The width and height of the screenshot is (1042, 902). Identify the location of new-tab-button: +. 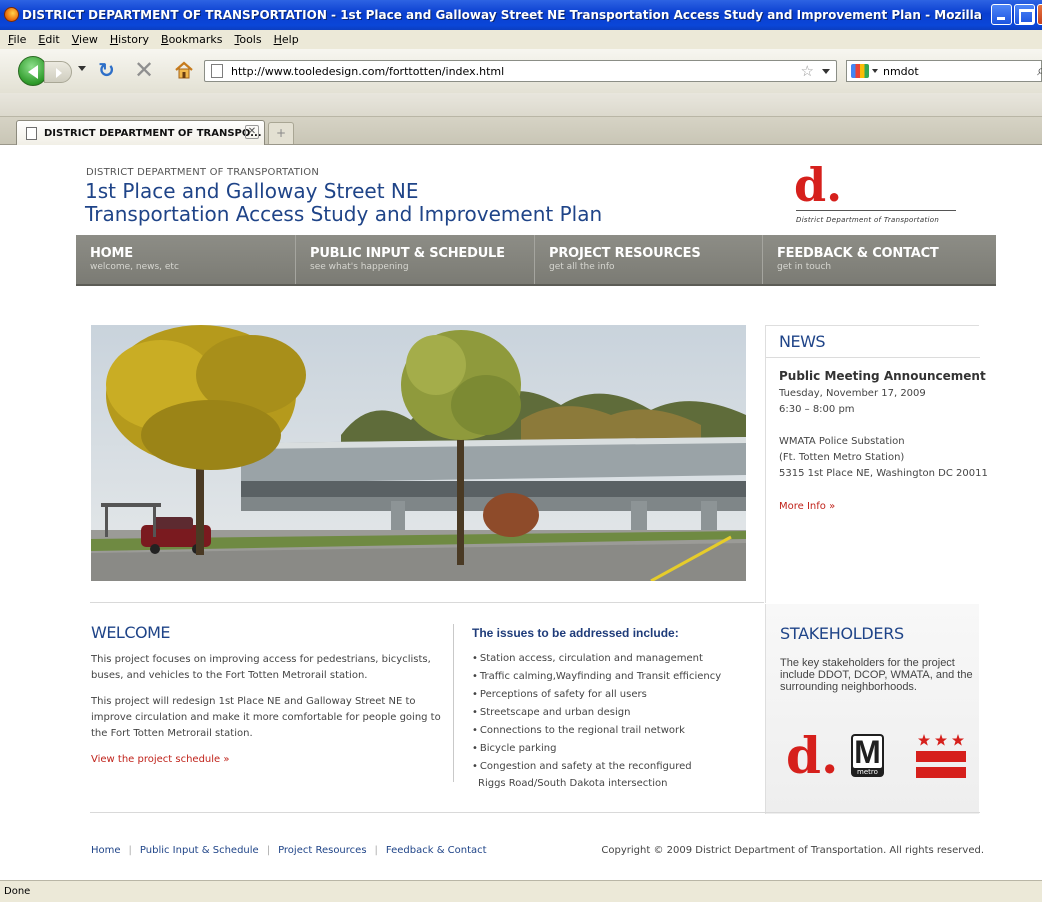
(281, 133).